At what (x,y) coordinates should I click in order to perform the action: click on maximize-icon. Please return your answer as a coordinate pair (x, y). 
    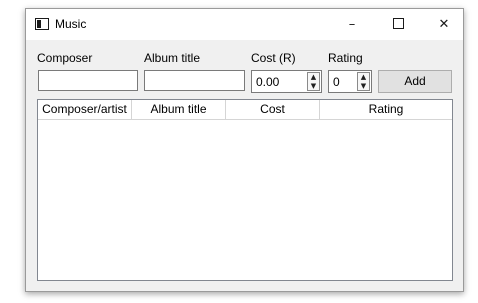
    Looking at the image, I should click on (398, 23).